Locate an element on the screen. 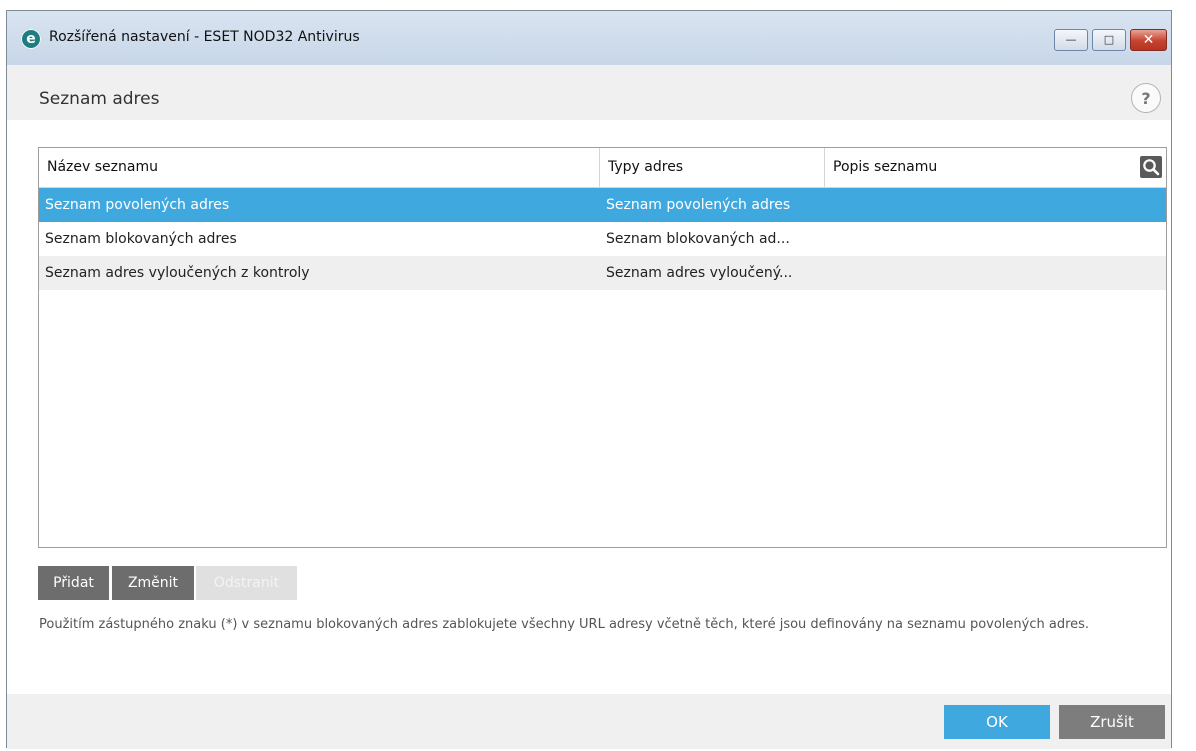 The height and width of the screenshot is (751, 1196). close-button: ✕ is located at coordinates (1148, 40).